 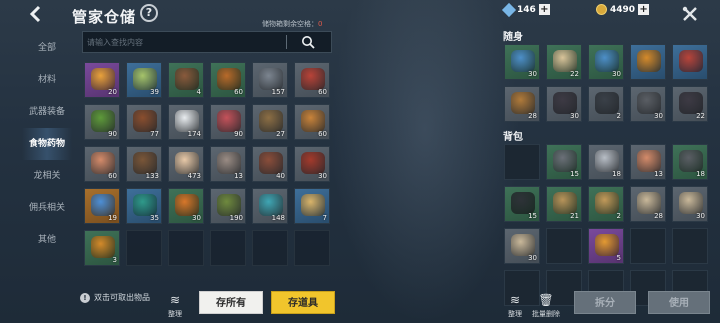 I want to click on warehouse-slot: 473, so click(x=186, y=164).